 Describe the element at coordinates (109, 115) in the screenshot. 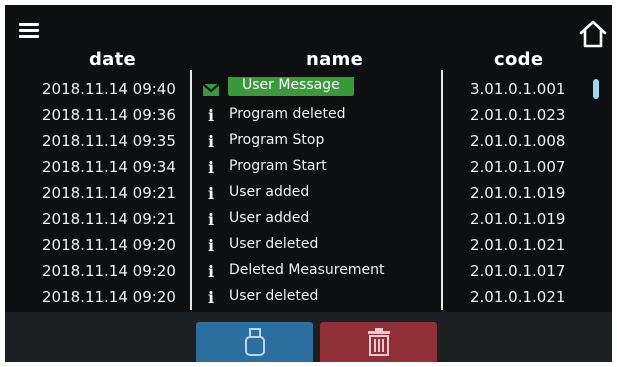

I see `row-date: 2018.11.14 09:36` at that location.